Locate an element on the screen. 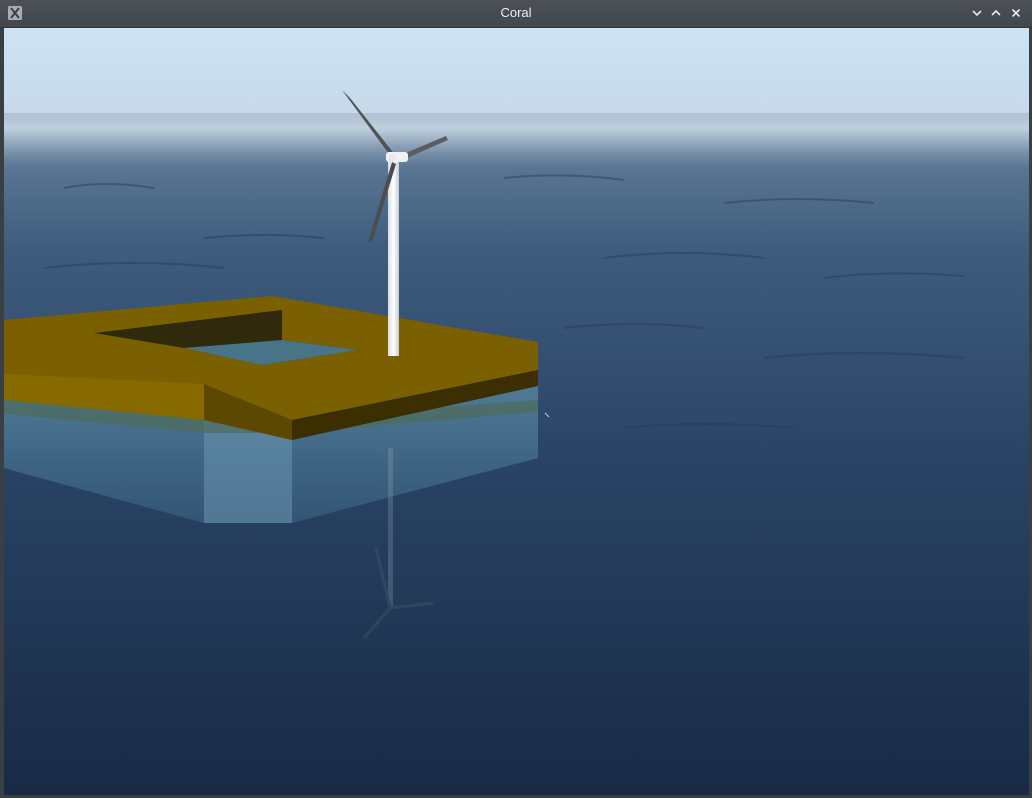 This screenshot has width=1032, height=798. wind-turbine-tower is located at coordinates (393, 258).